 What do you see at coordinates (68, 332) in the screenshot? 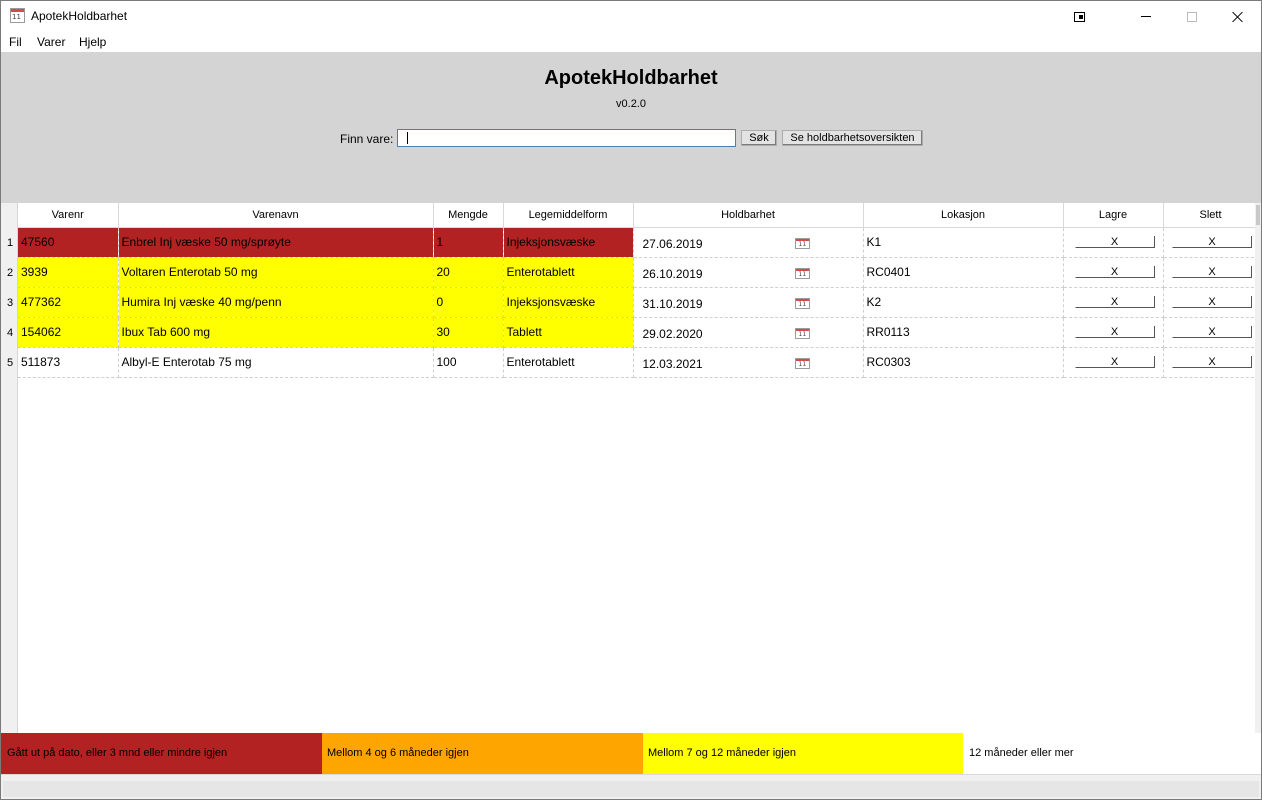
I see `cell-varenr: 154062` at bounding box center [68, 332].